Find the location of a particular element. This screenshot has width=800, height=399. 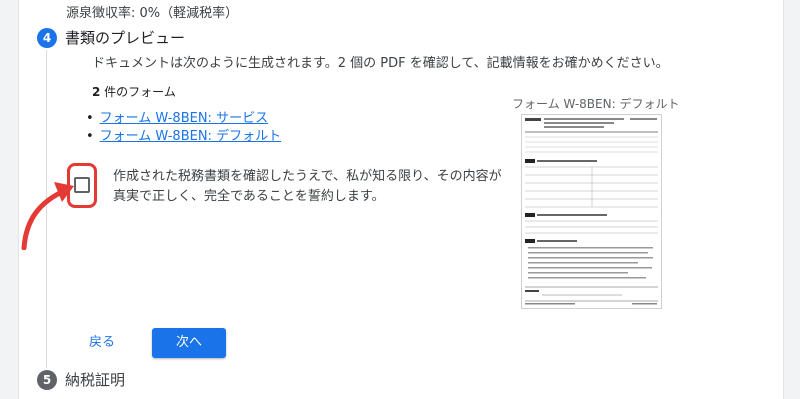

form-list: フォーム W-8BEN: サービス フォーム W-8BEN: デフォルト is located at coordinates (183, 128).